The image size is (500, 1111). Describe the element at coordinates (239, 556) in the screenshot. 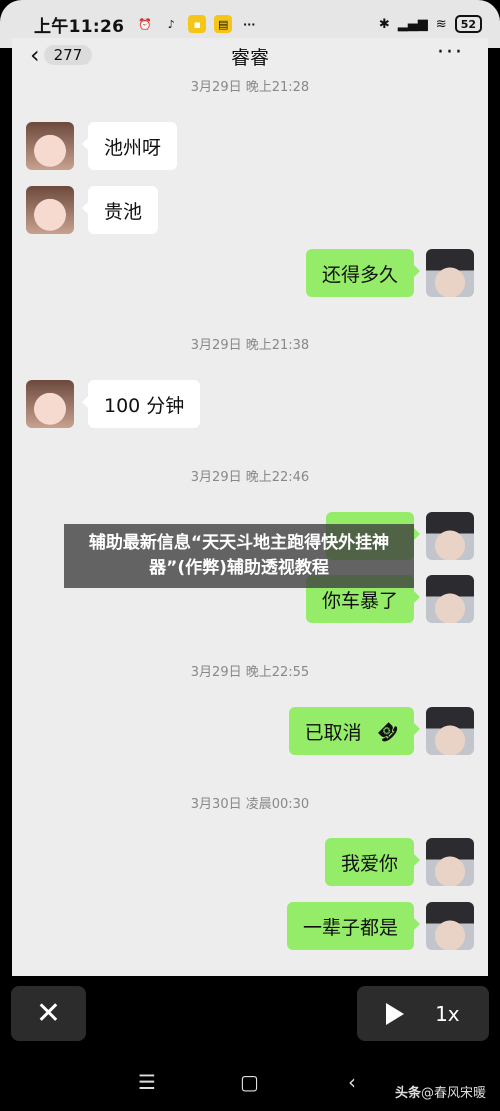

I see `overlay-headline: 辅助最新信息“天天斗地主跑得快外挂神器”(作弊)辅助透视教程` at that location.